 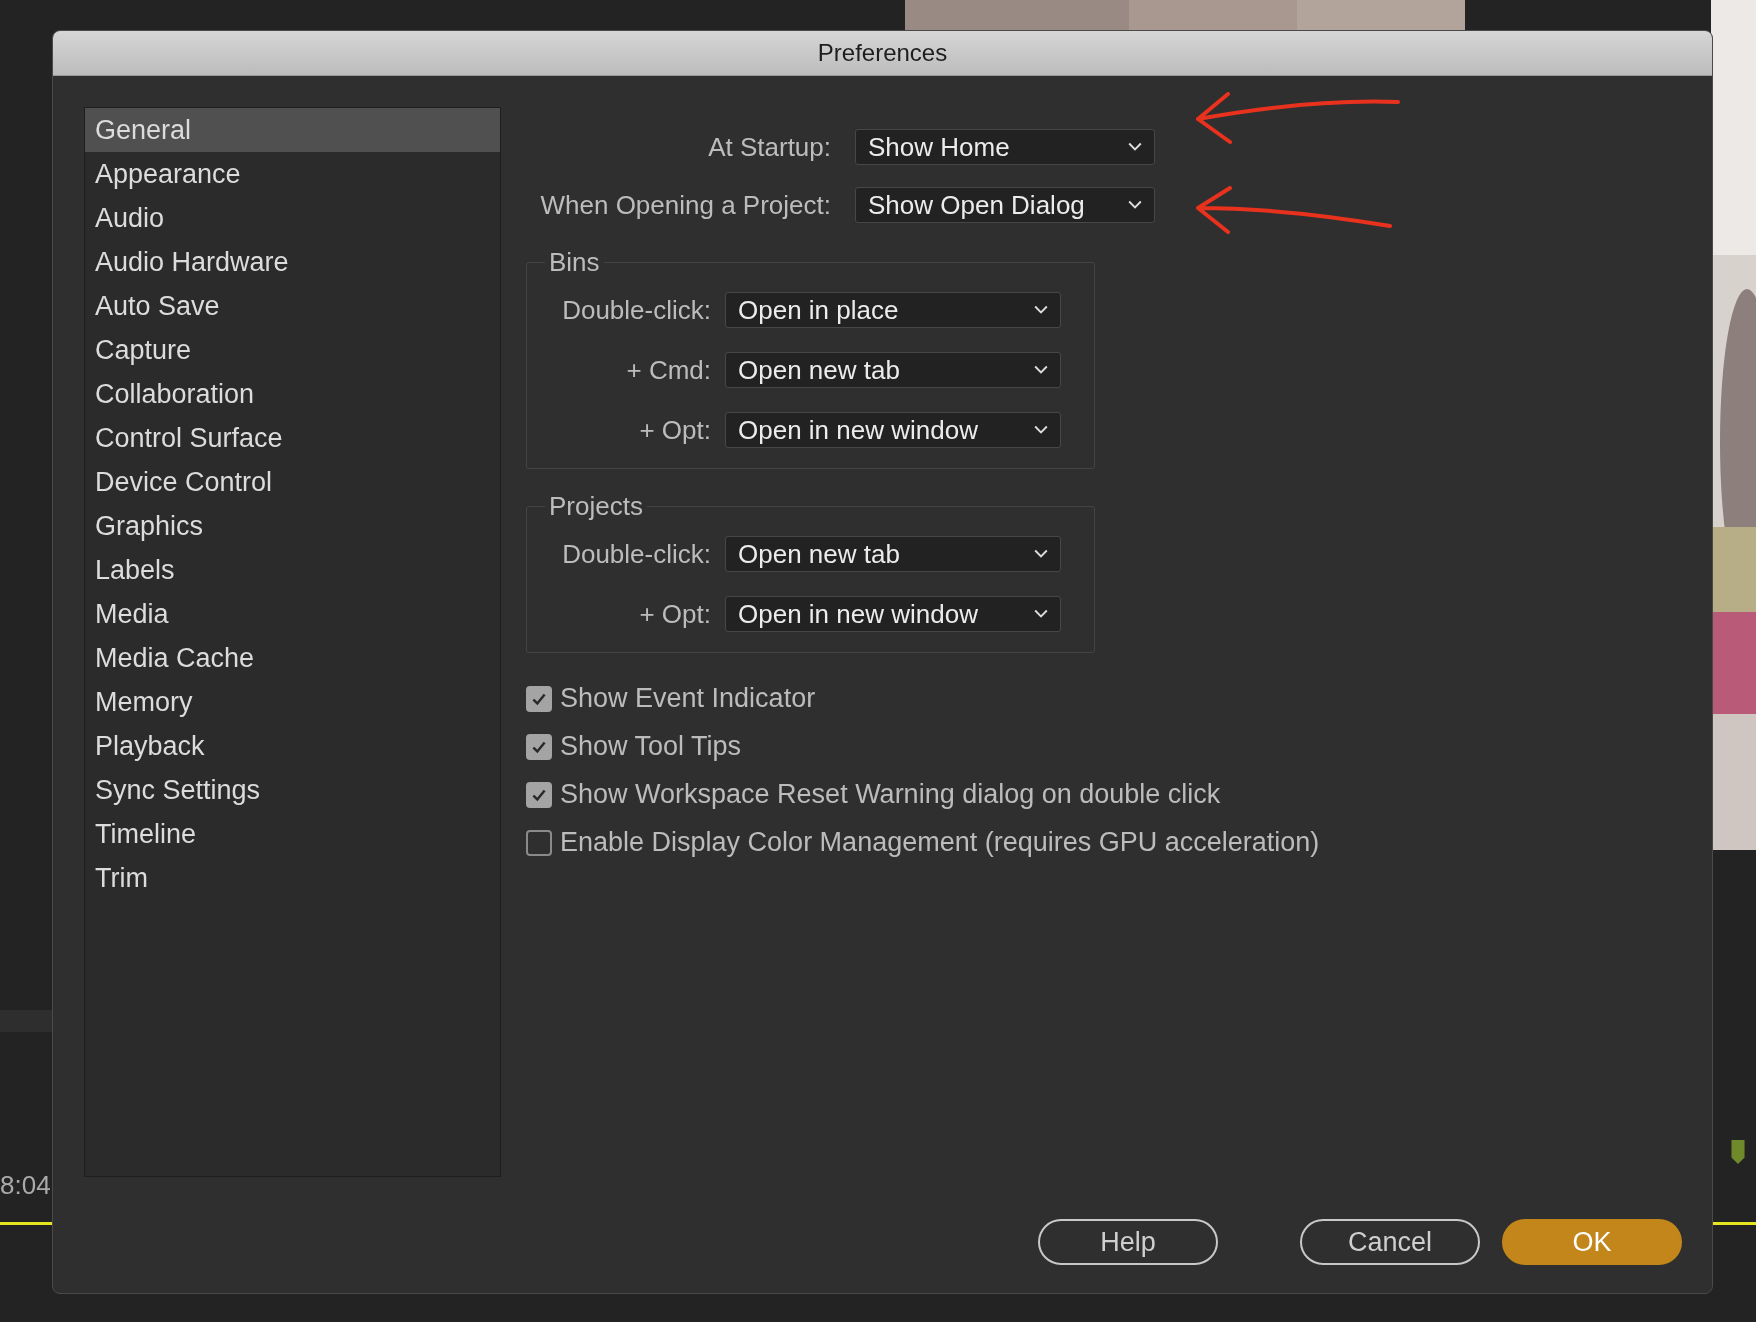 I want to click on dialog-button: Help, so click(x=1128, y=1242).